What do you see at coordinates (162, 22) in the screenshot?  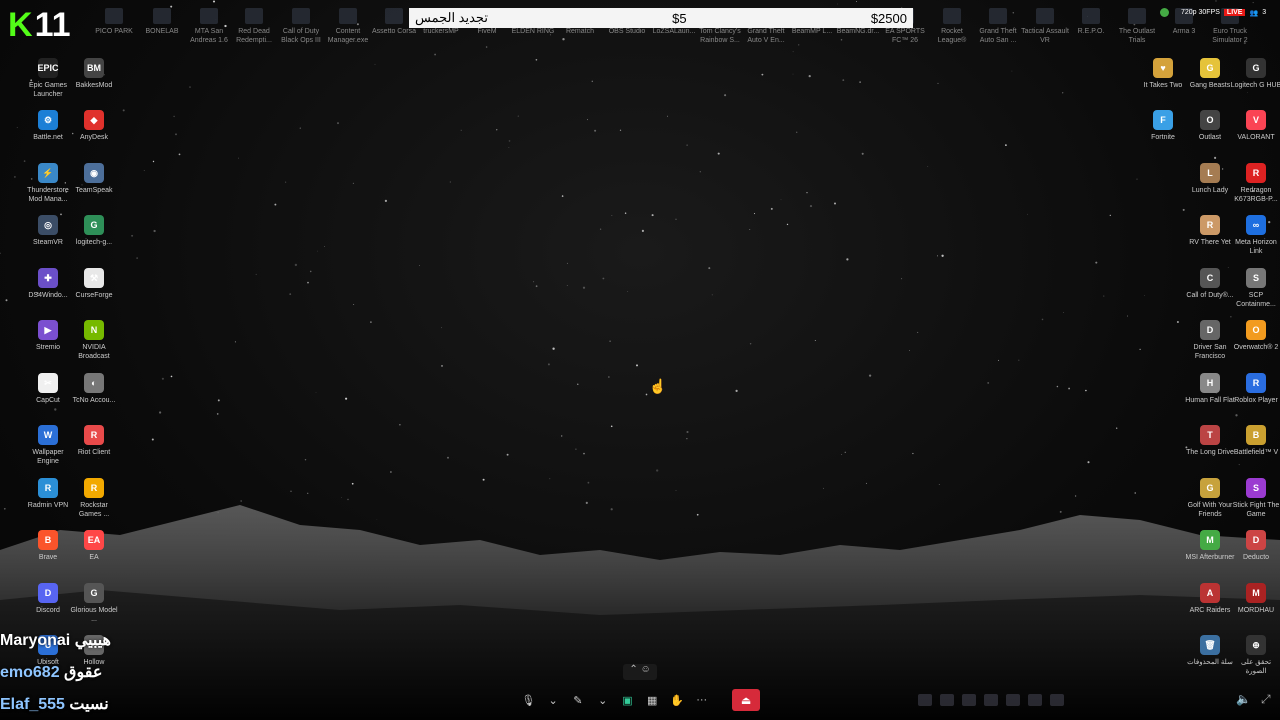 I see `top-shortcut: BONELAB` at bounding box center [162, 22].